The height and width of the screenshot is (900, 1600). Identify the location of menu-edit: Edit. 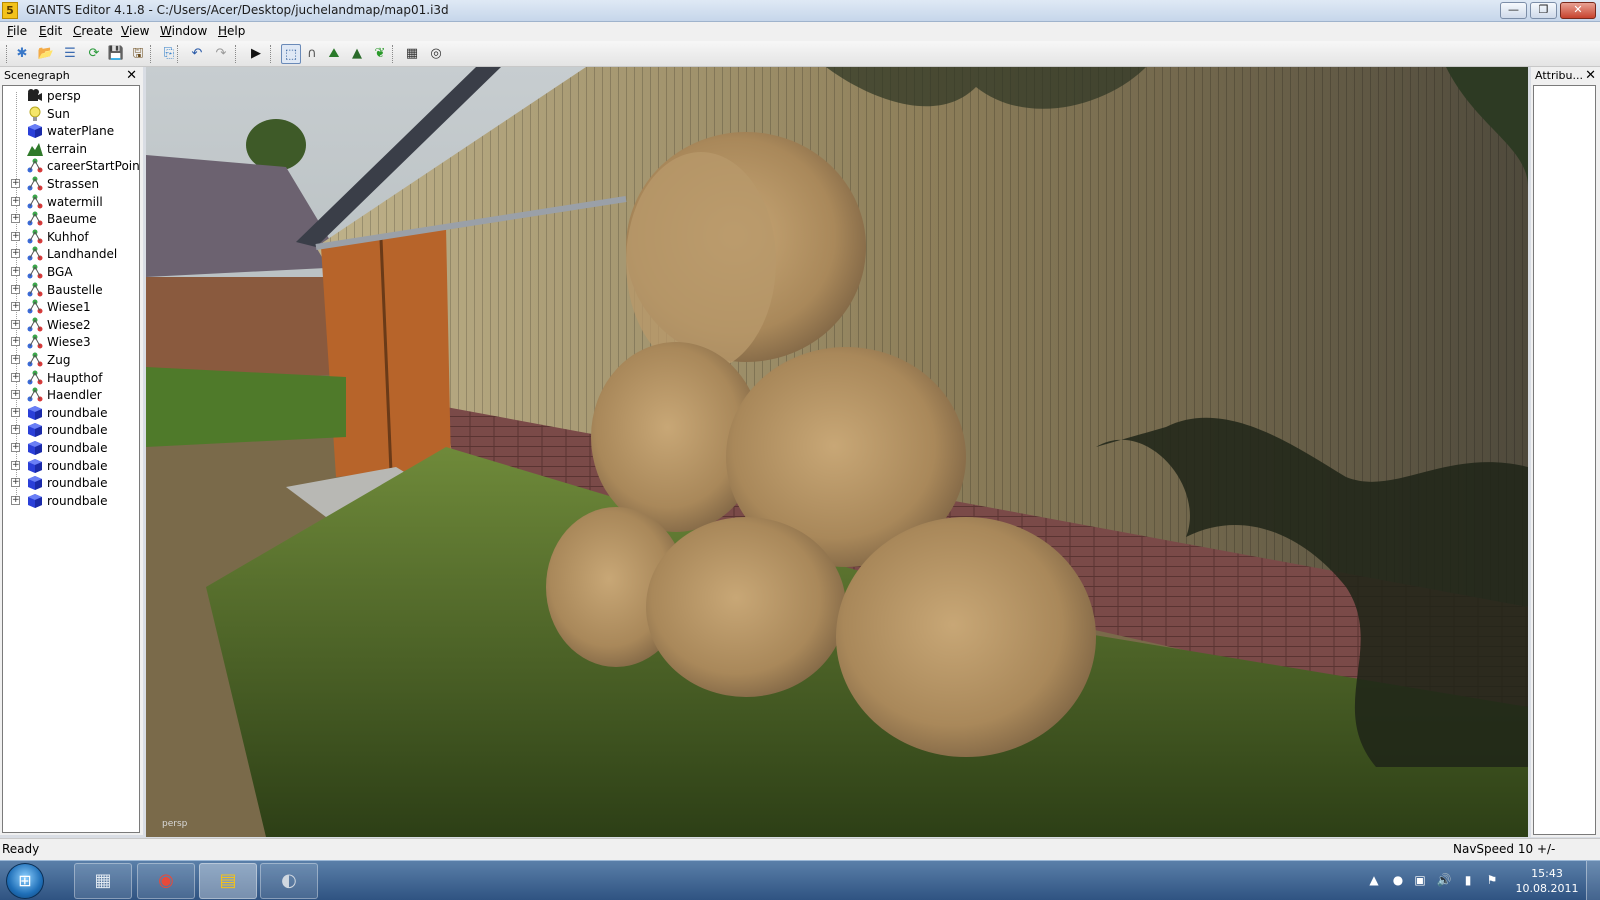
(50, 31).